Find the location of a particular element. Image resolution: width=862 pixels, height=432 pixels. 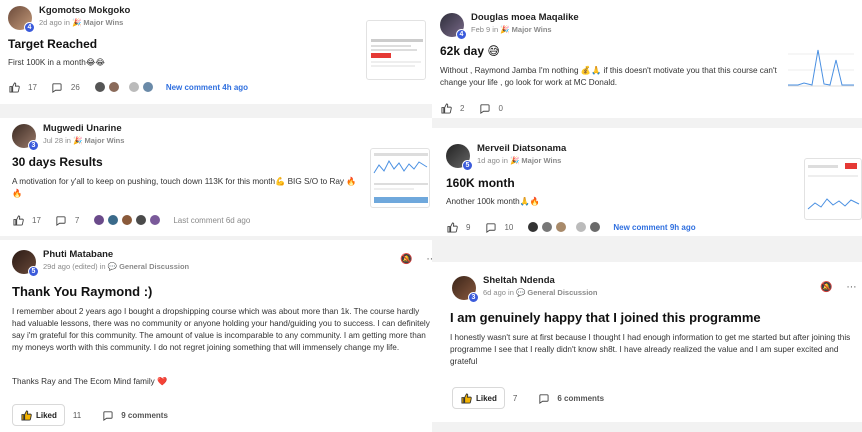

post-title: 160K month is located at coordinates (480, 183).